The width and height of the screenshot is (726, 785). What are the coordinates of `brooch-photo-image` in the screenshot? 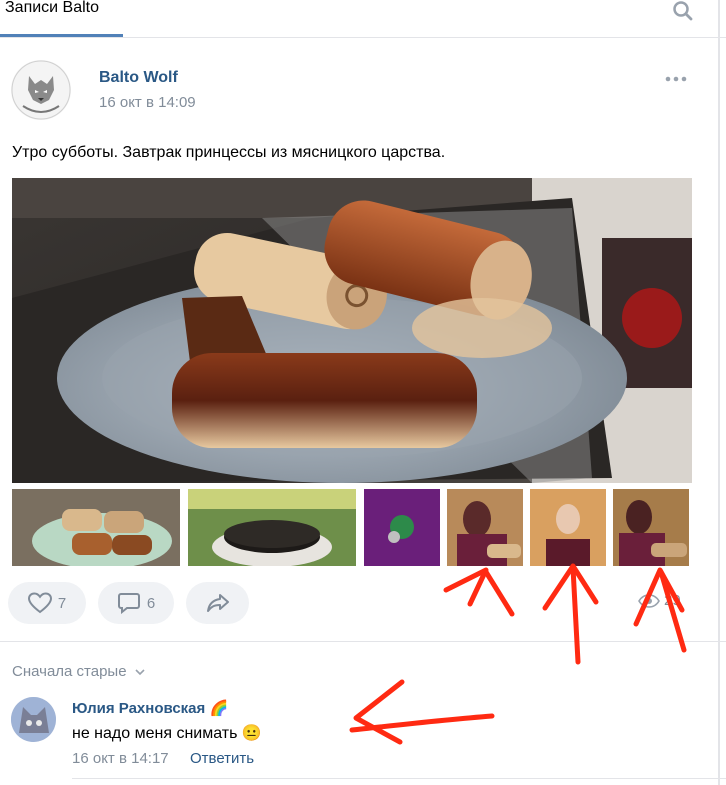 It's located at (402, 527).